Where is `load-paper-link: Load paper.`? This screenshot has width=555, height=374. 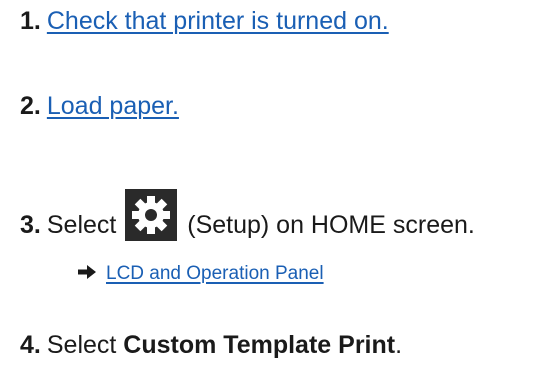
load-paper-link: Load paper. is located at coordinates (113, 106).